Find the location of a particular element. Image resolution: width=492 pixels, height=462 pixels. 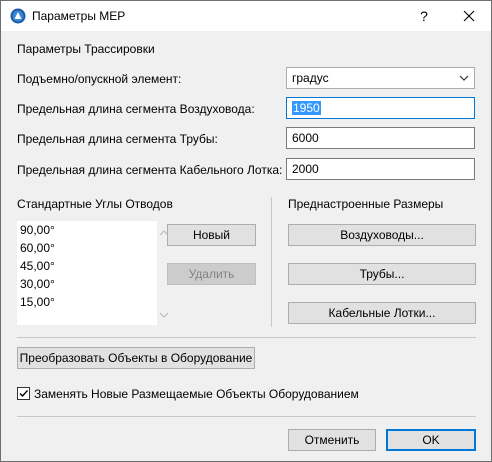

close-icon is located at coordinates (469, 16).